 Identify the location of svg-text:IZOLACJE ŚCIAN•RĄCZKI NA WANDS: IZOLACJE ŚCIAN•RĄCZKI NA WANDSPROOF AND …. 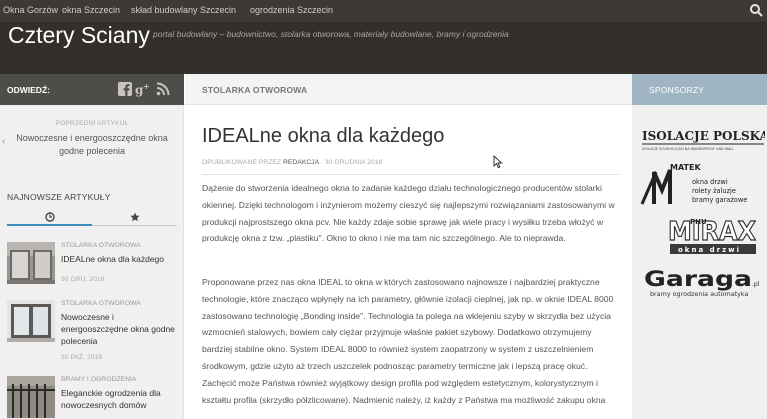
(688, 148).